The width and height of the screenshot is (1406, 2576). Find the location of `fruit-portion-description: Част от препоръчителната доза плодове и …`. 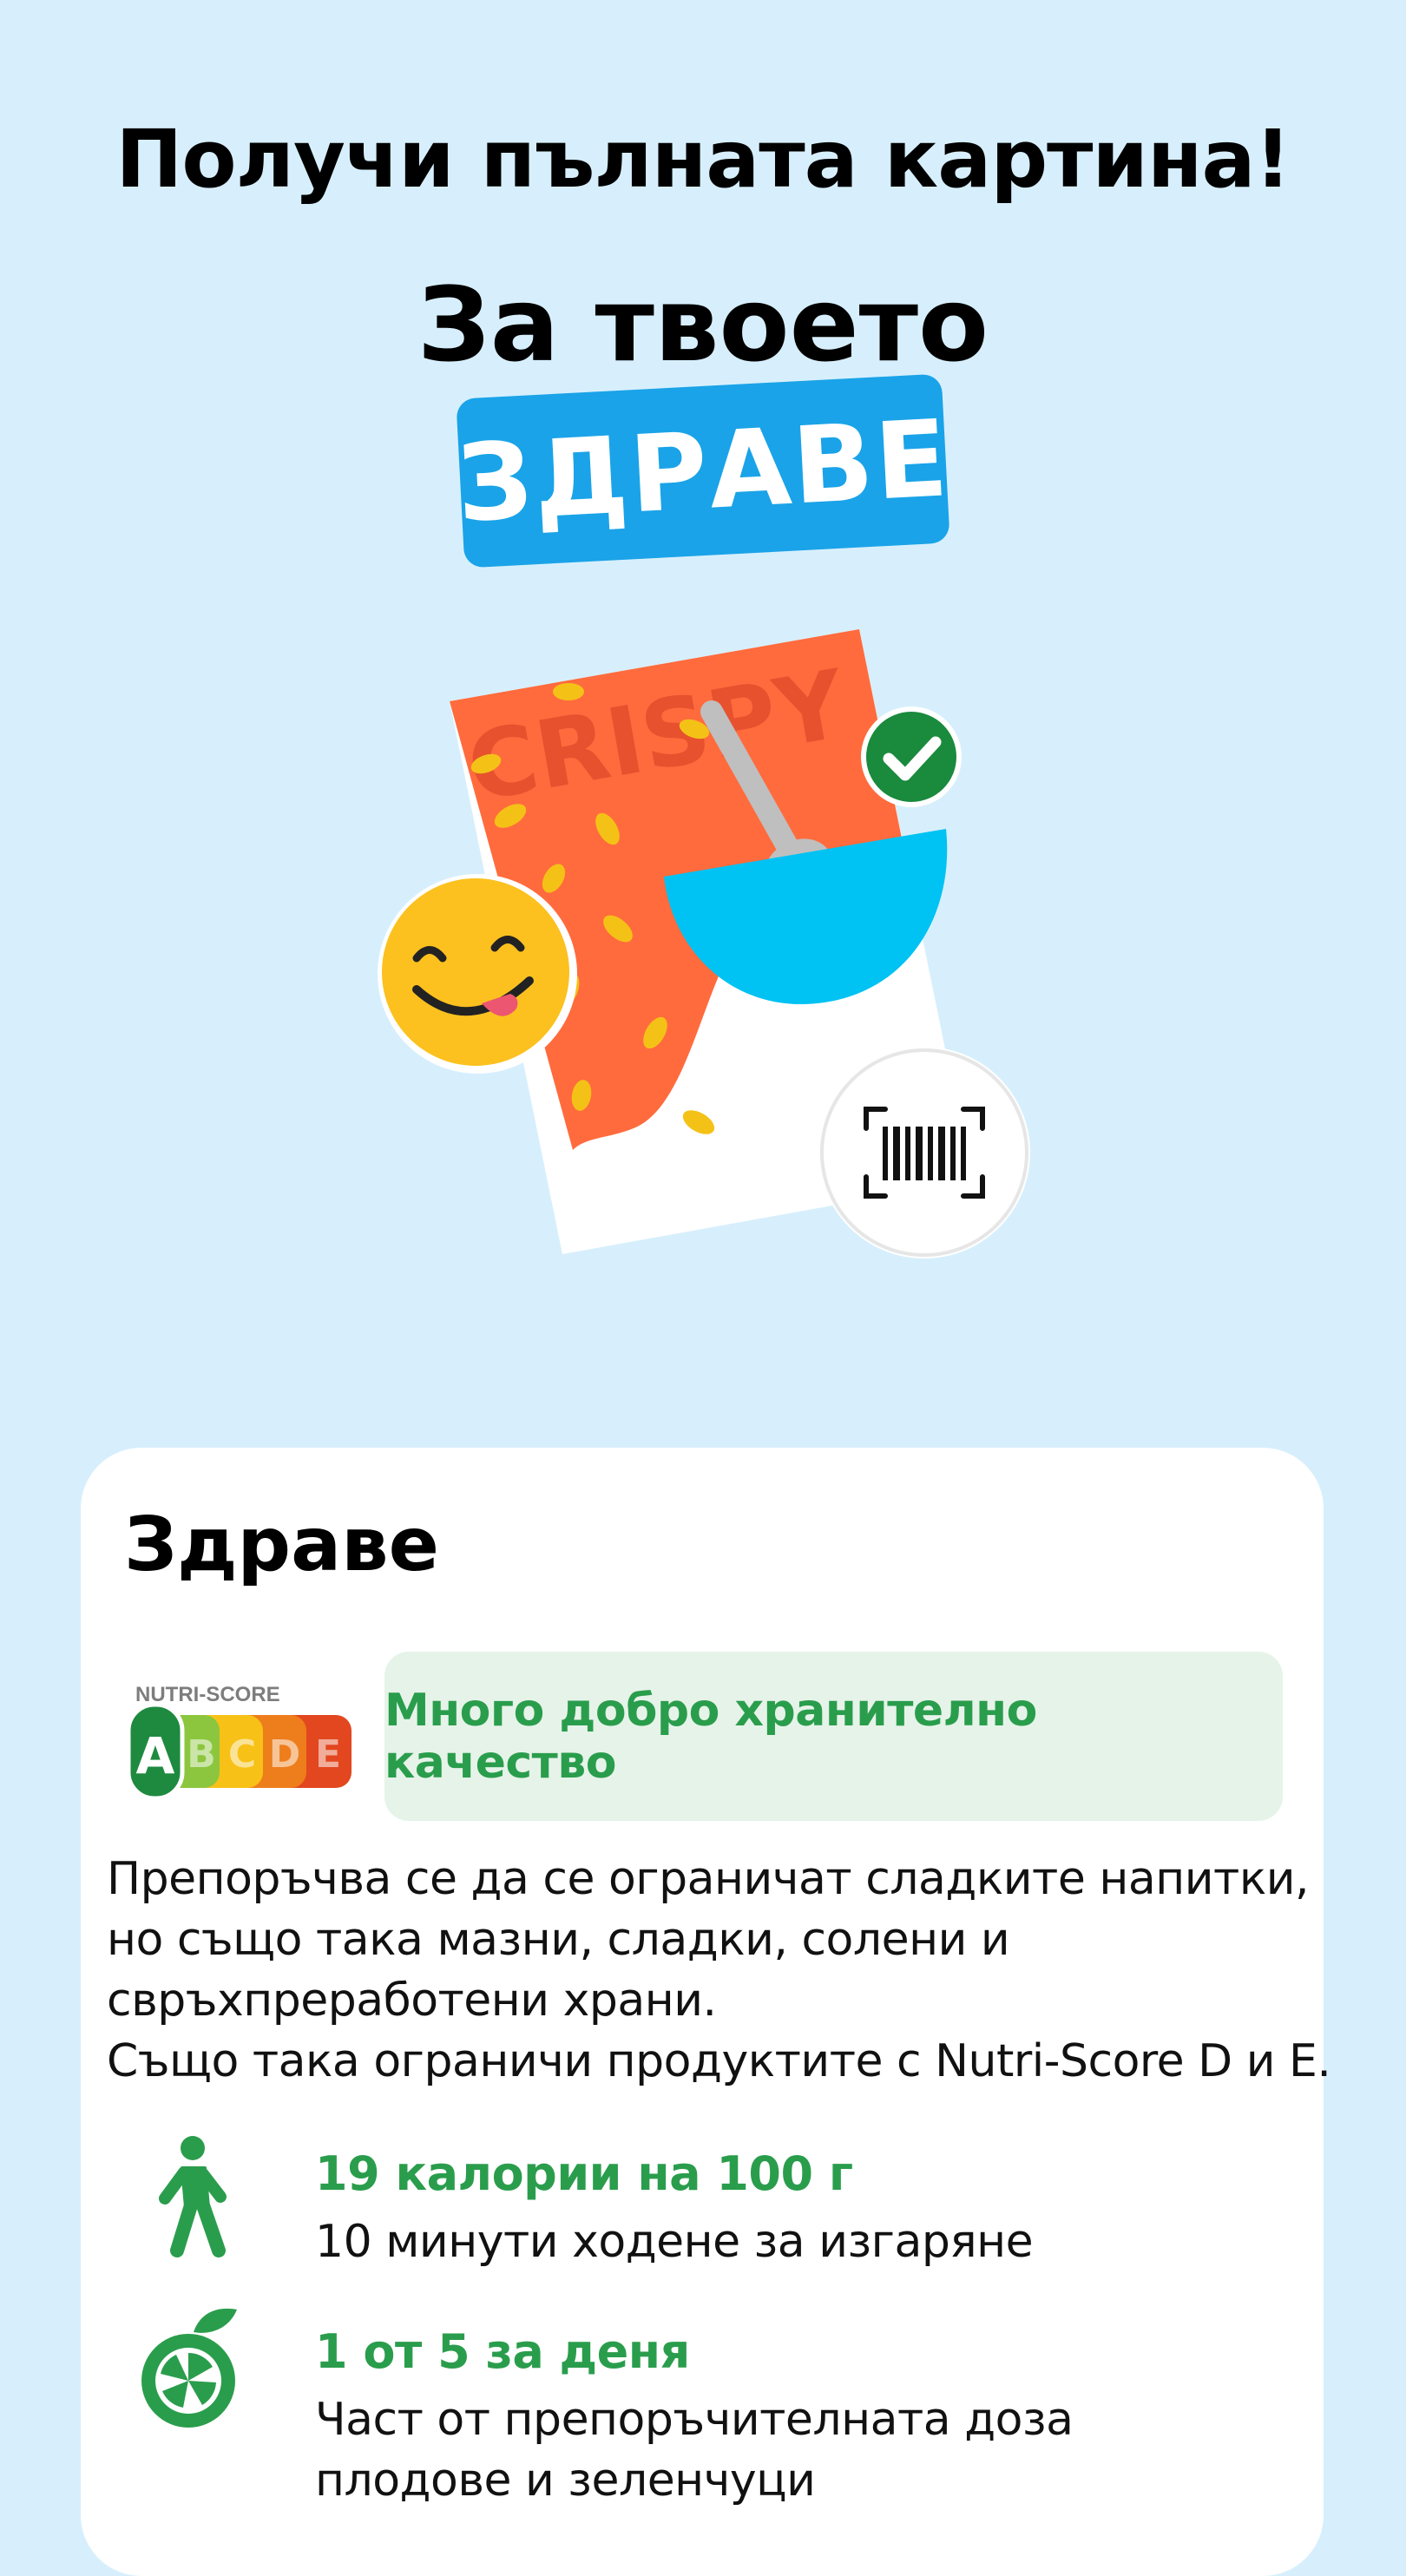

fruit-portion-description: Част от препоръчителната доза плодове и … is located at coordinates (695, 2450).